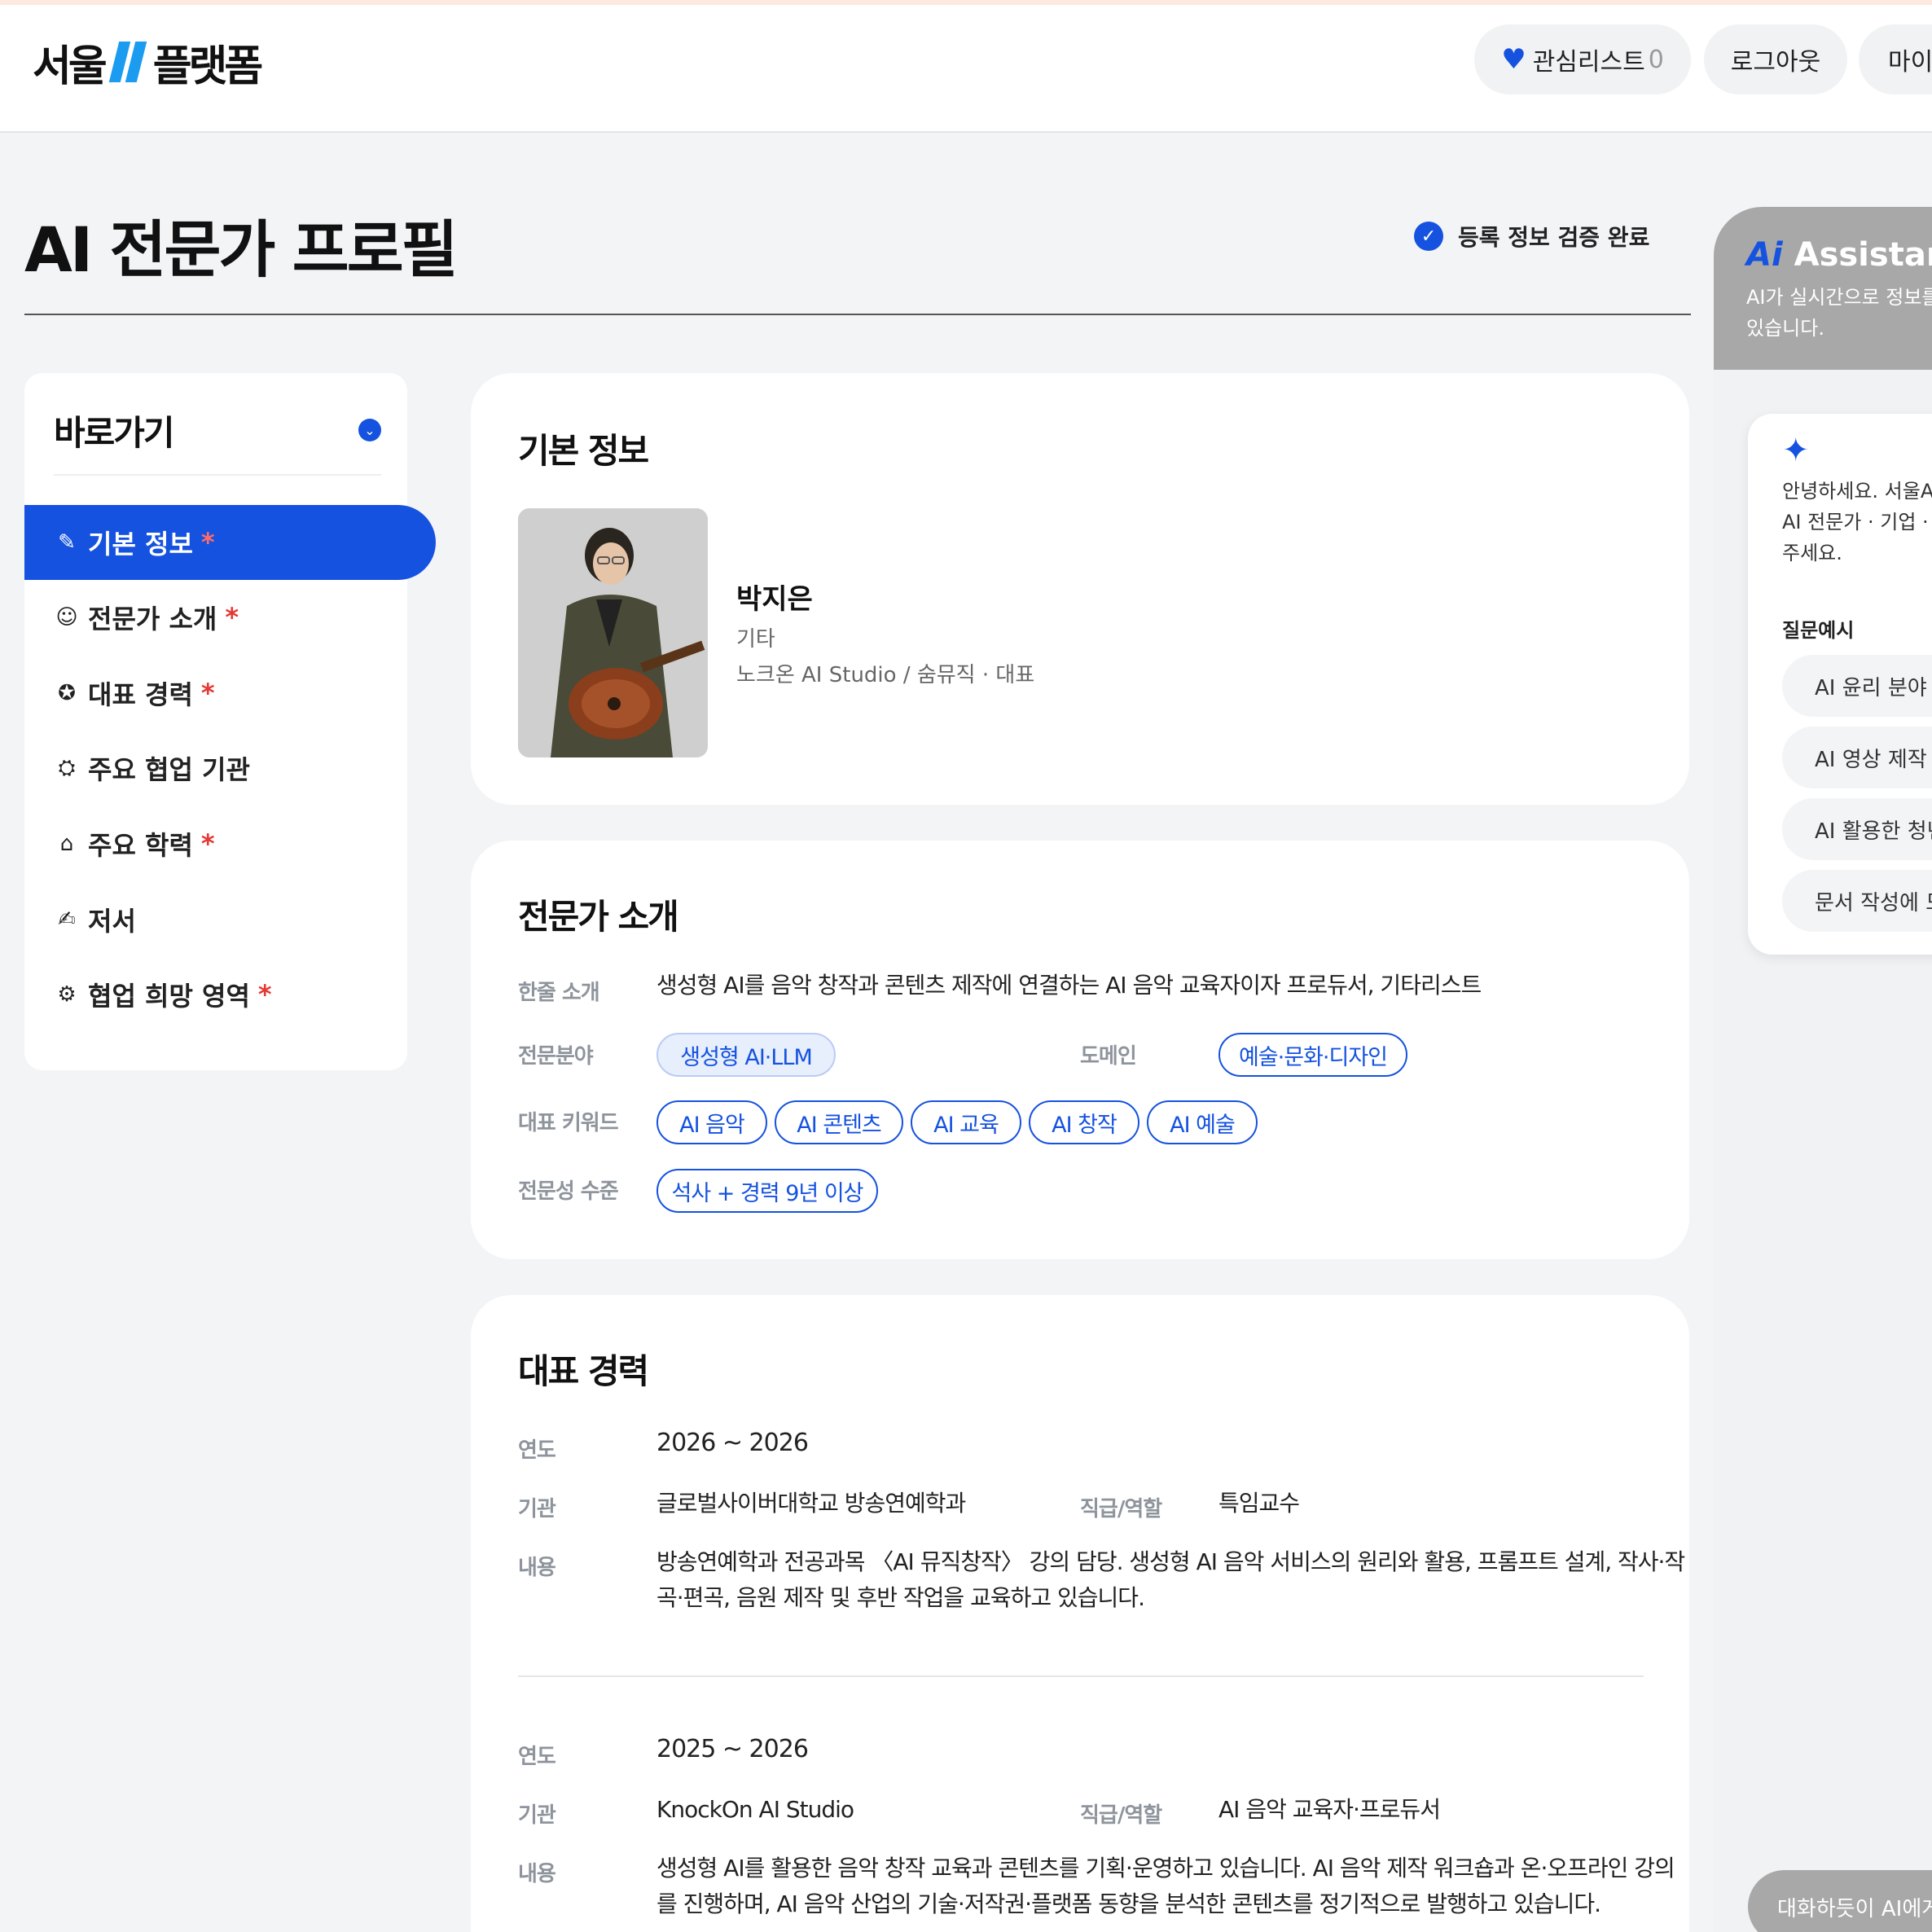 Image resolution: width=1932 pixels, height=1932 pixels. What do you see at coordinates (1796, 451) in the screenshot?
I see `sparkle-icon: ✦` at bounding box center [1796, 451].